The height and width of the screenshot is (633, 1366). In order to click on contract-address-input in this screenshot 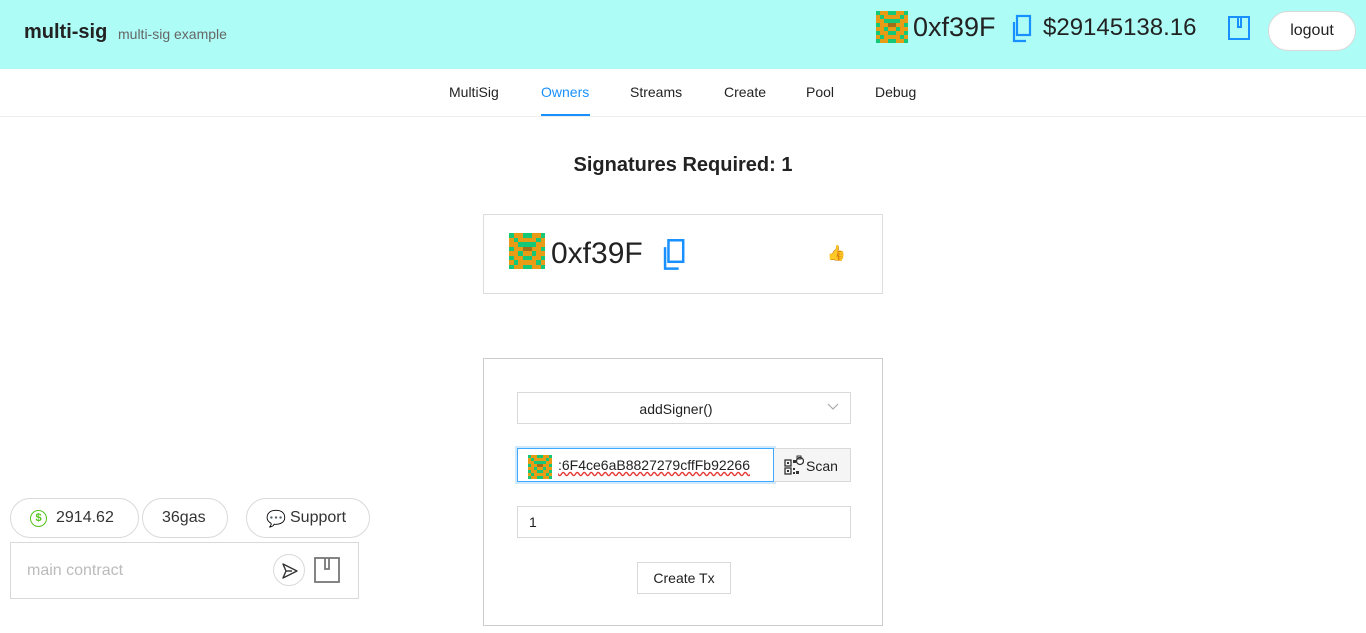, I will do `click(137, 570)`.